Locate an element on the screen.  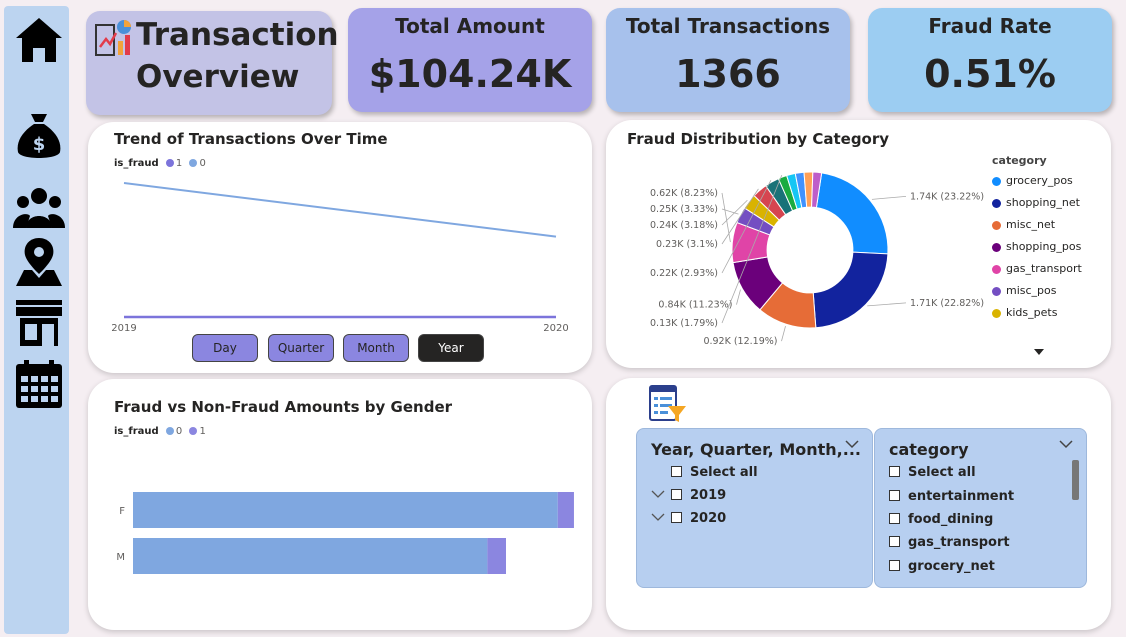
donut-legend-item: grocery_pos is located at coordinates (1032, 180).